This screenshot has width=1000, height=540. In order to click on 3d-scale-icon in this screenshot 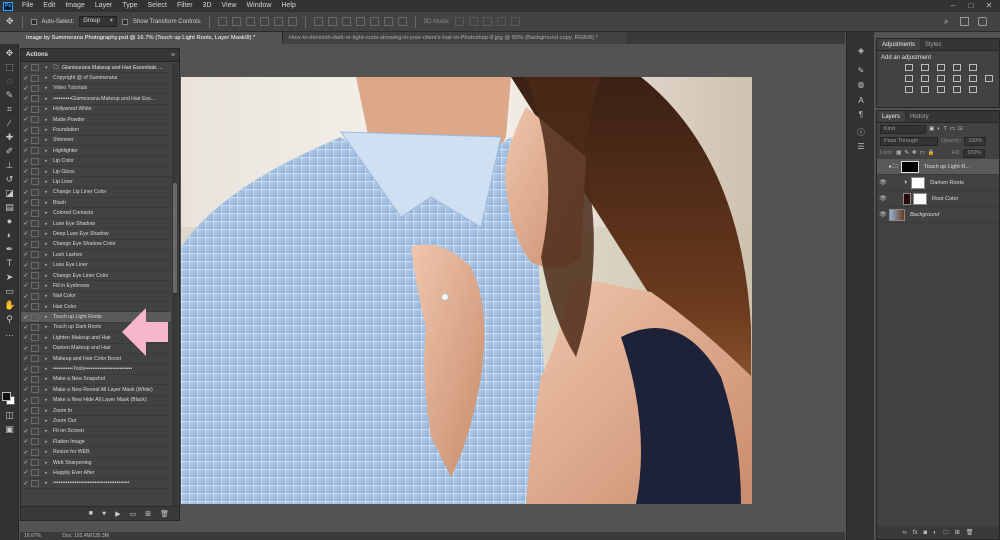, I will do `click(515, 21)`.